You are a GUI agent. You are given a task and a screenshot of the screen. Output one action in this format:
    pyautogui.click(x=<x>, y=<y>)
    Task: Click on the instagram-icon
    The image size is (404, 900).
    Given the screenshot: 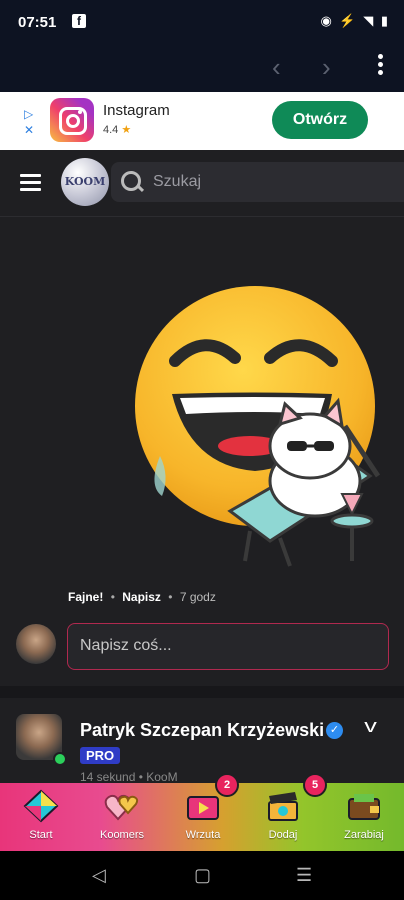 What is the action you would take?
    pyautogui.click(x=72, y=120)
    